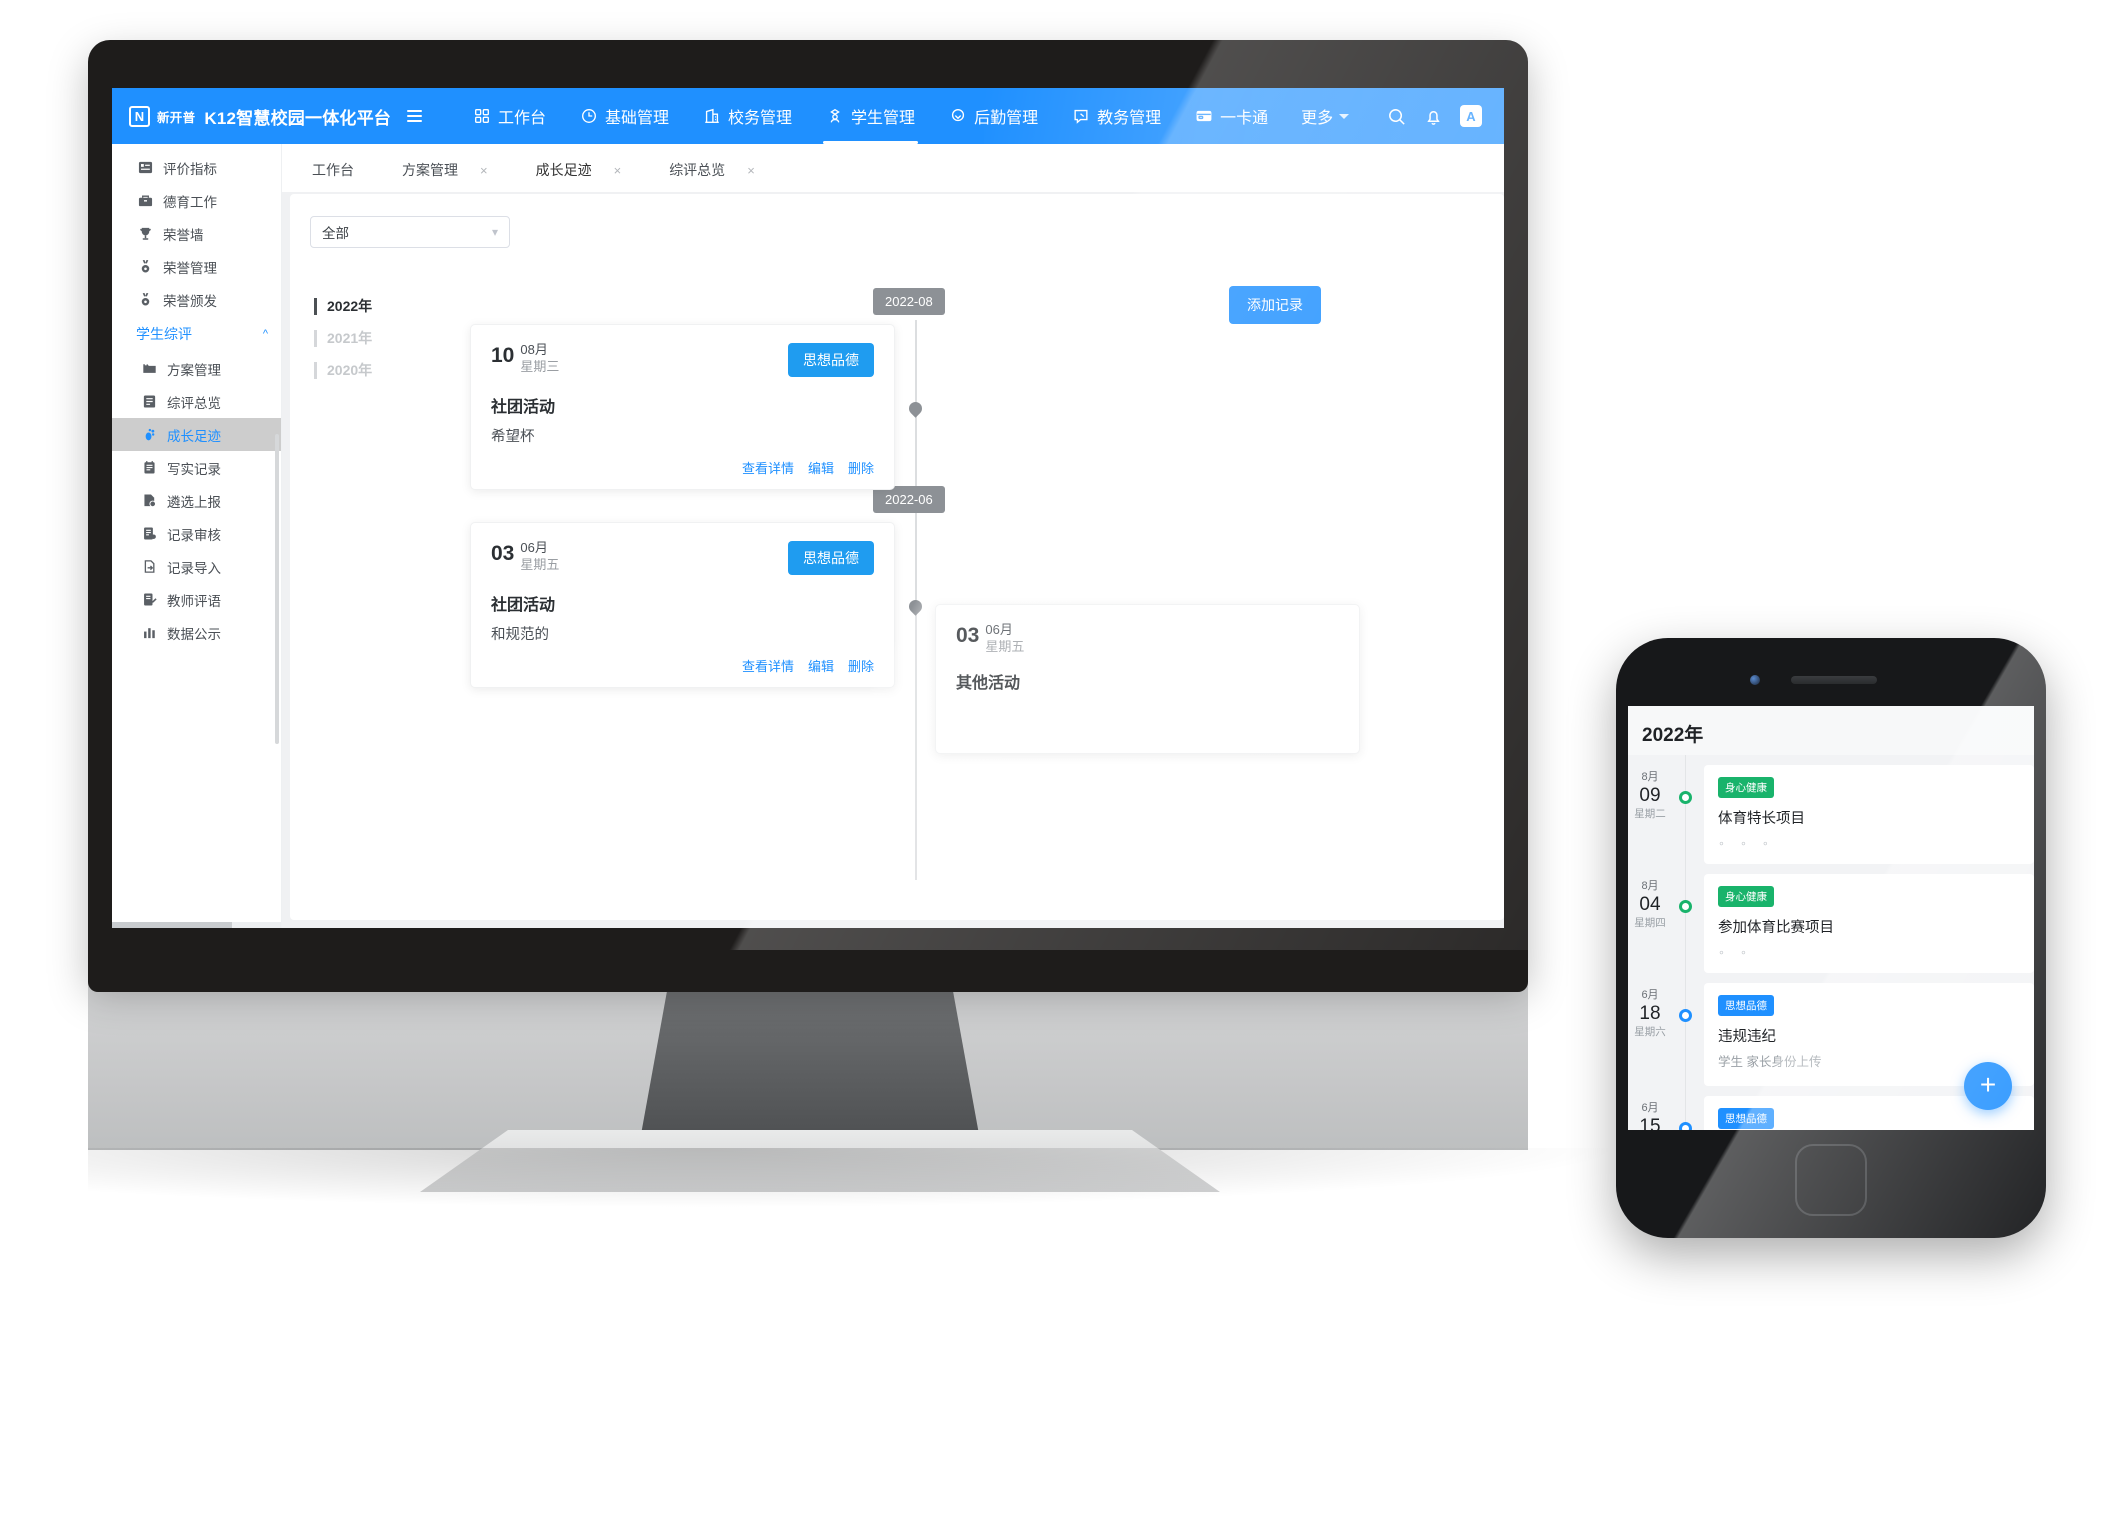  What do you see at coordinates (990, 638) in the screenshot?
I see `card-date: 03 06月 星期五` at bounding box center [990, 638].